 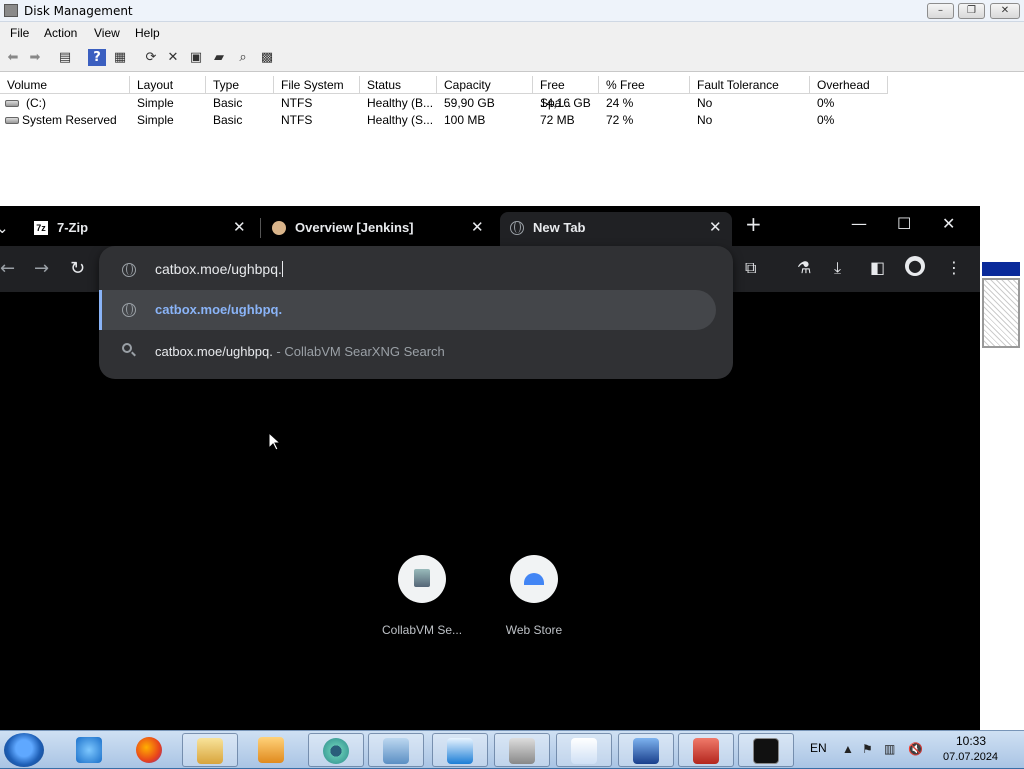 I want to click on taskbar-internet-explorer, so click(x=90, y=750).